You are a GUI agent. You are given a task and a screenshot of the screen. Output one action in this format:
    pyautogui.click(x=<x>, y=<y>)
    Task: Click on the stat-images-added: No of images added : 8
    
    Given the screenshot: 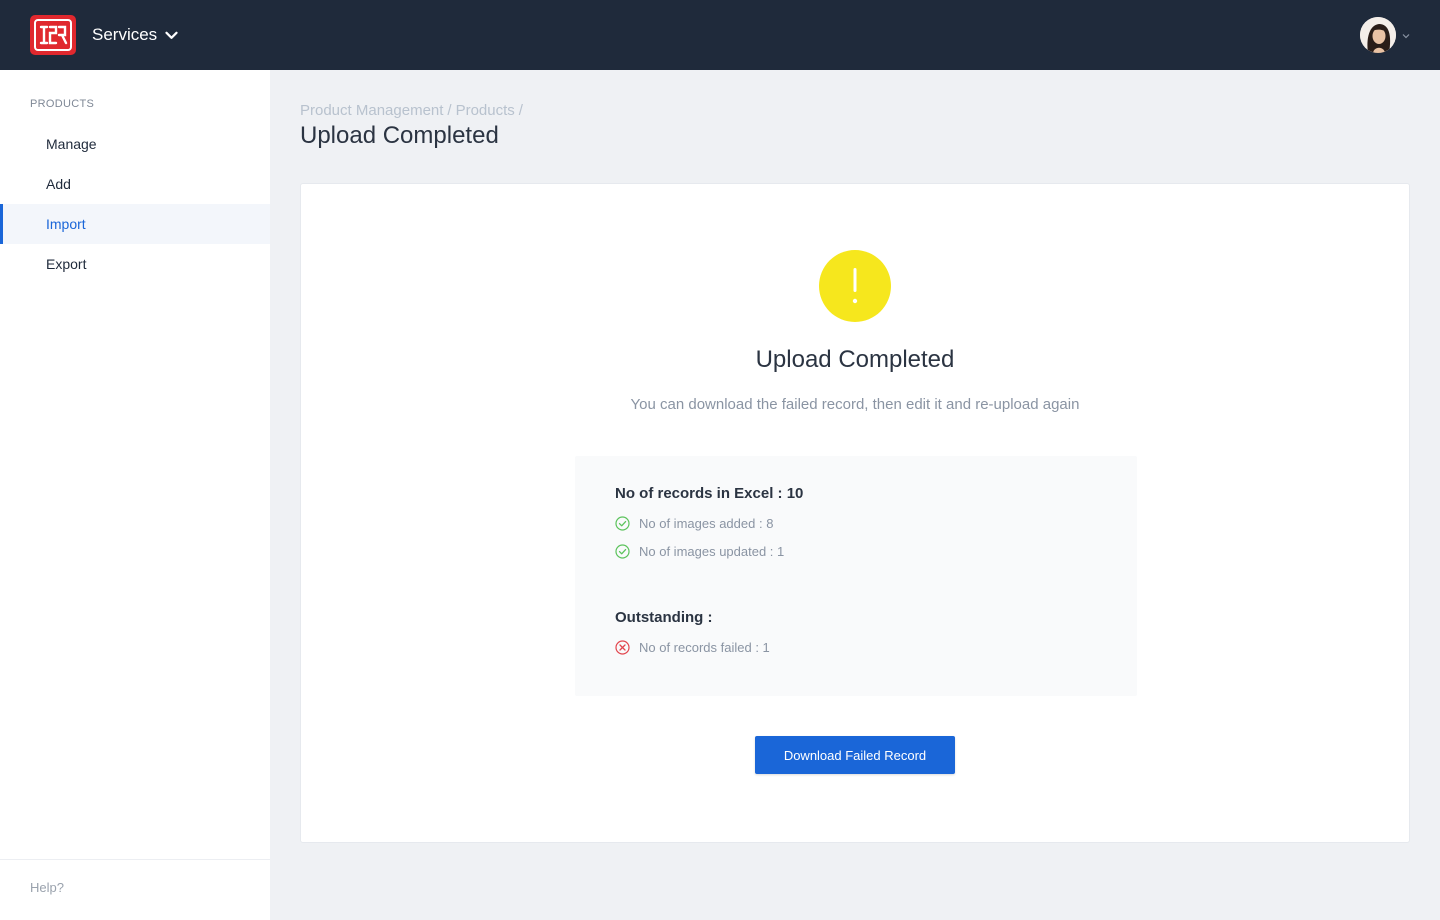 What is the action you would take?
    pyautogui.click(x=694, y=523)
    